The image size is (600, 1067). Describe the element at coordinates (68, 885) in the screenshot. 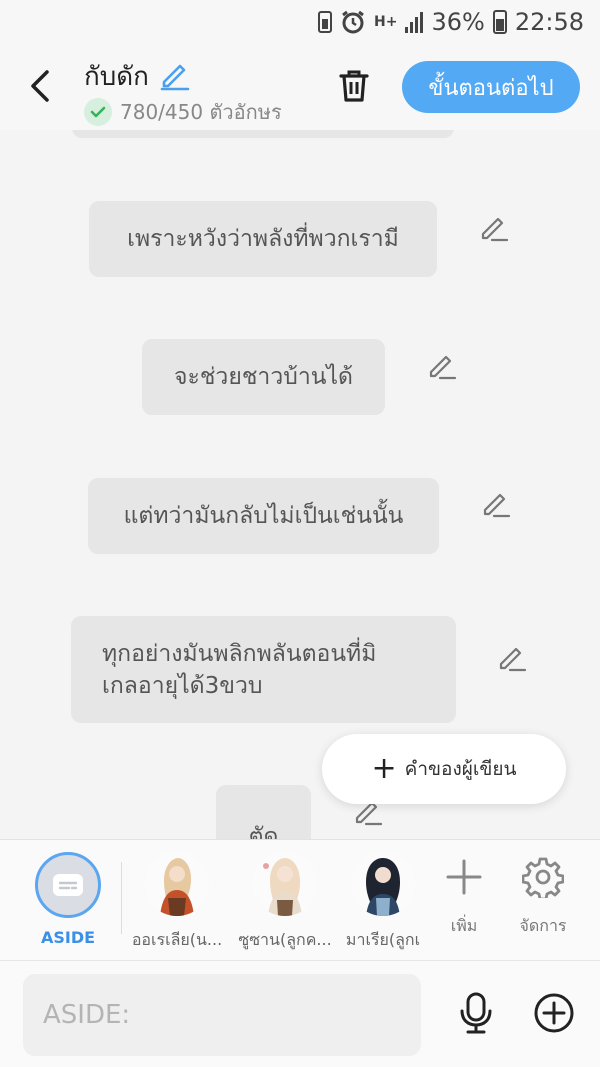

I see `aside-button` at that location.